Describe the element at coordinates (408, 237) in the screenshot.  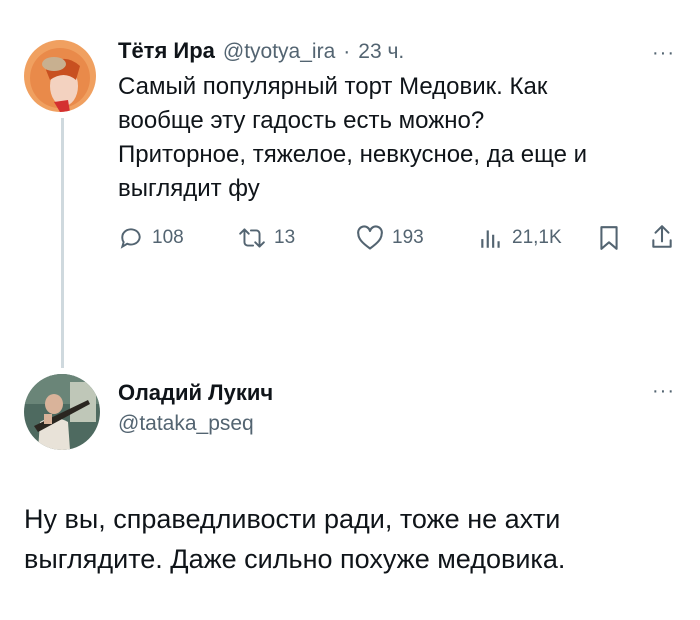
I see `like-count: 193` at that location.